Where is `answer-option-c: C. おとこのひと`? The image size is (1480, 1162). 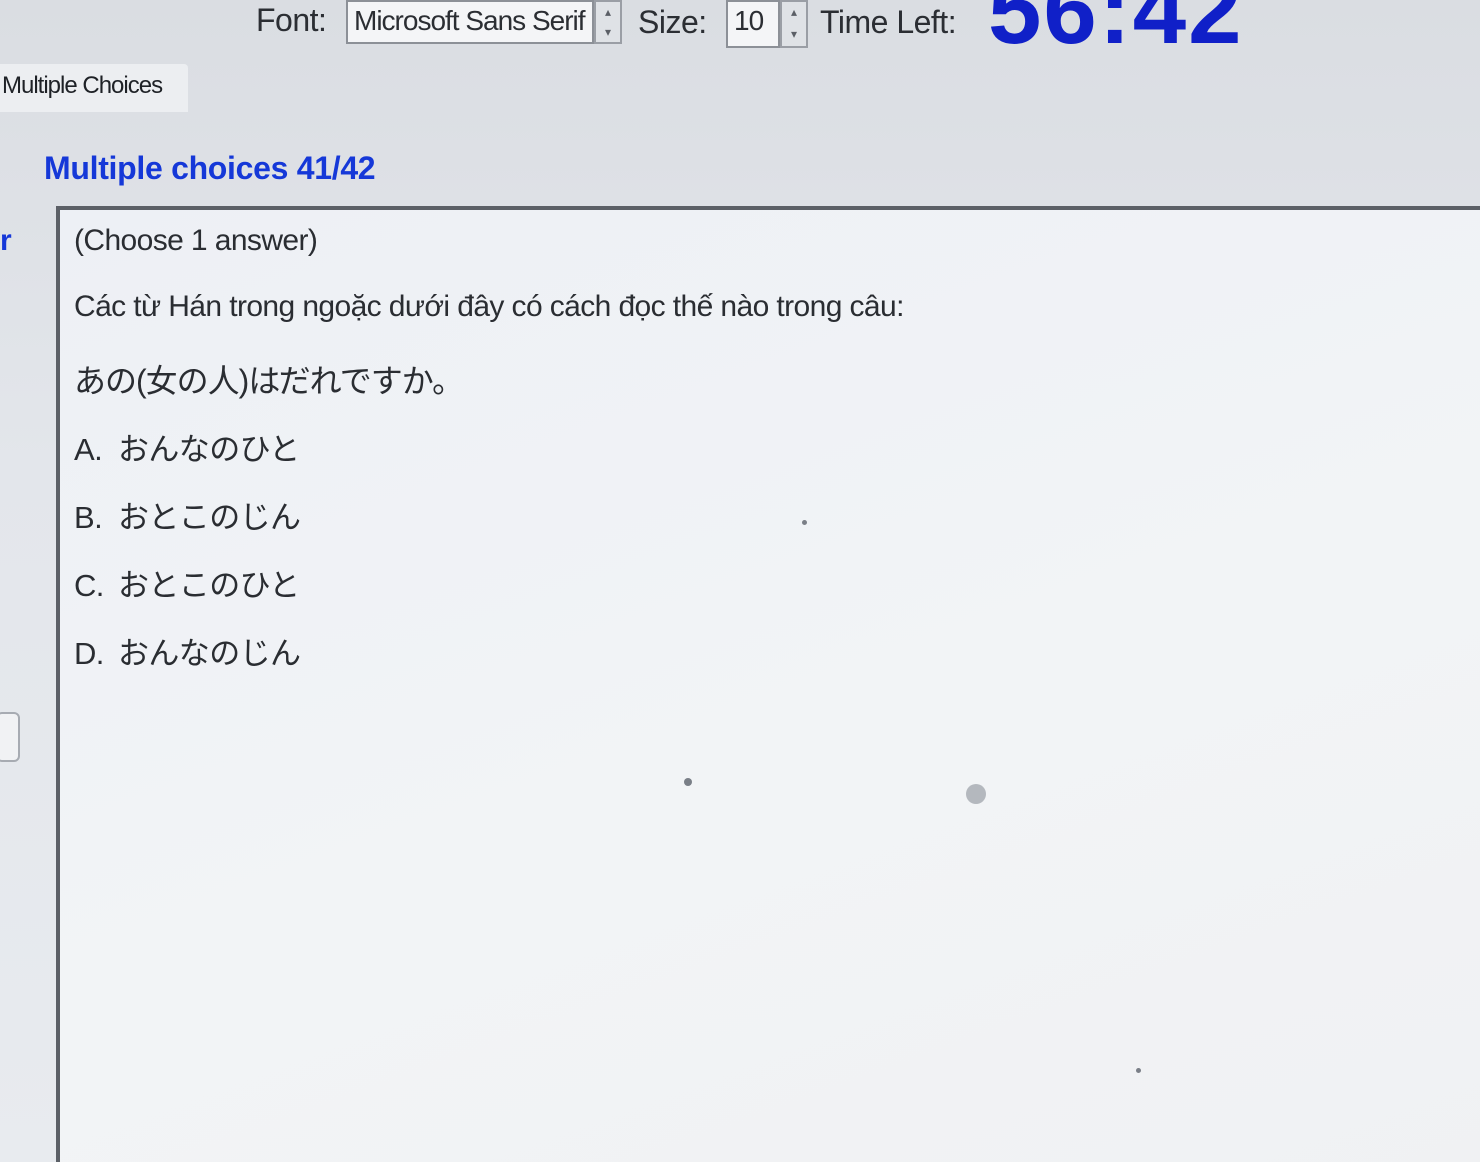
answer-option-c: C. おとこのひと is located at coordinates (187, 582).